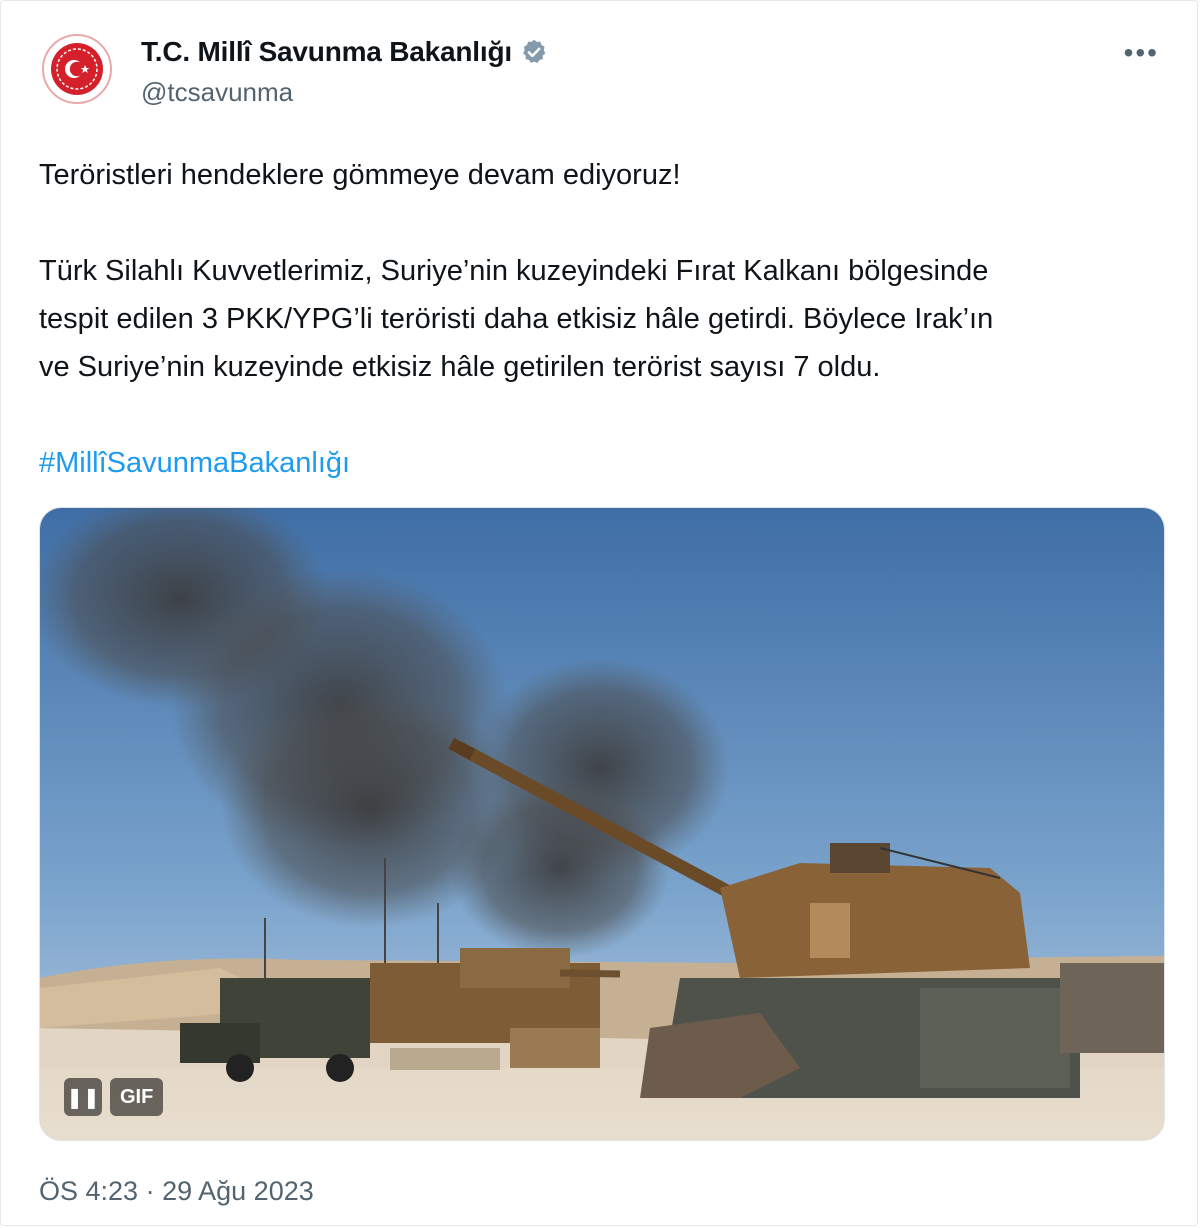 The image size is (1200, 1228). Describe the element at coordinates (83, 1097) in the screenshot. I see `pause-button: ❚❚` at that location.